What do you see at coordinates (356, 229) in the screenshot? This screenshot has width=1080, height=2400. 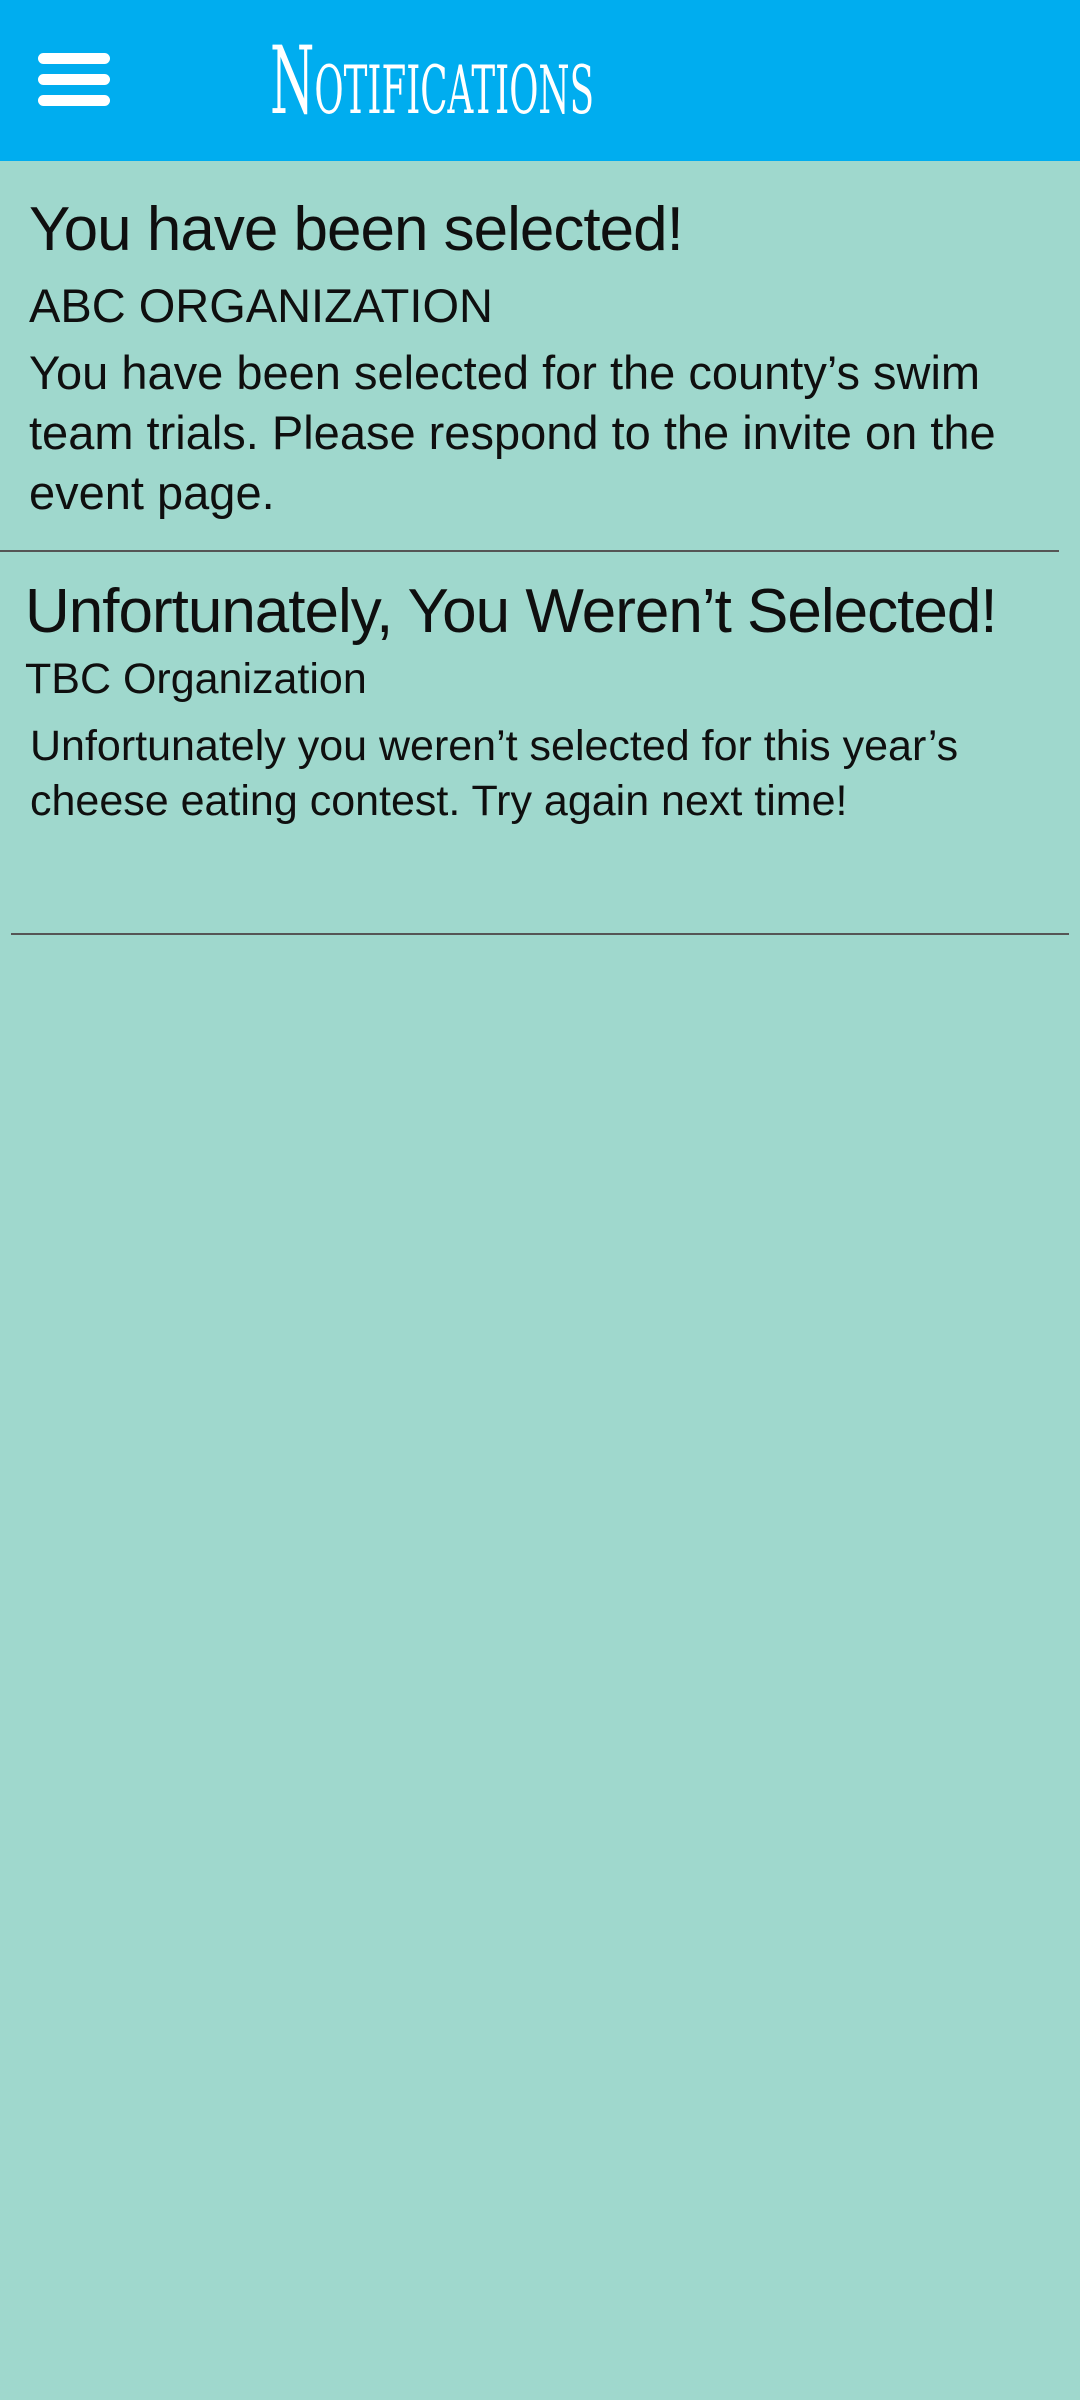 I see `notification-title: You have been selected!` at bounding box center [356, 229].